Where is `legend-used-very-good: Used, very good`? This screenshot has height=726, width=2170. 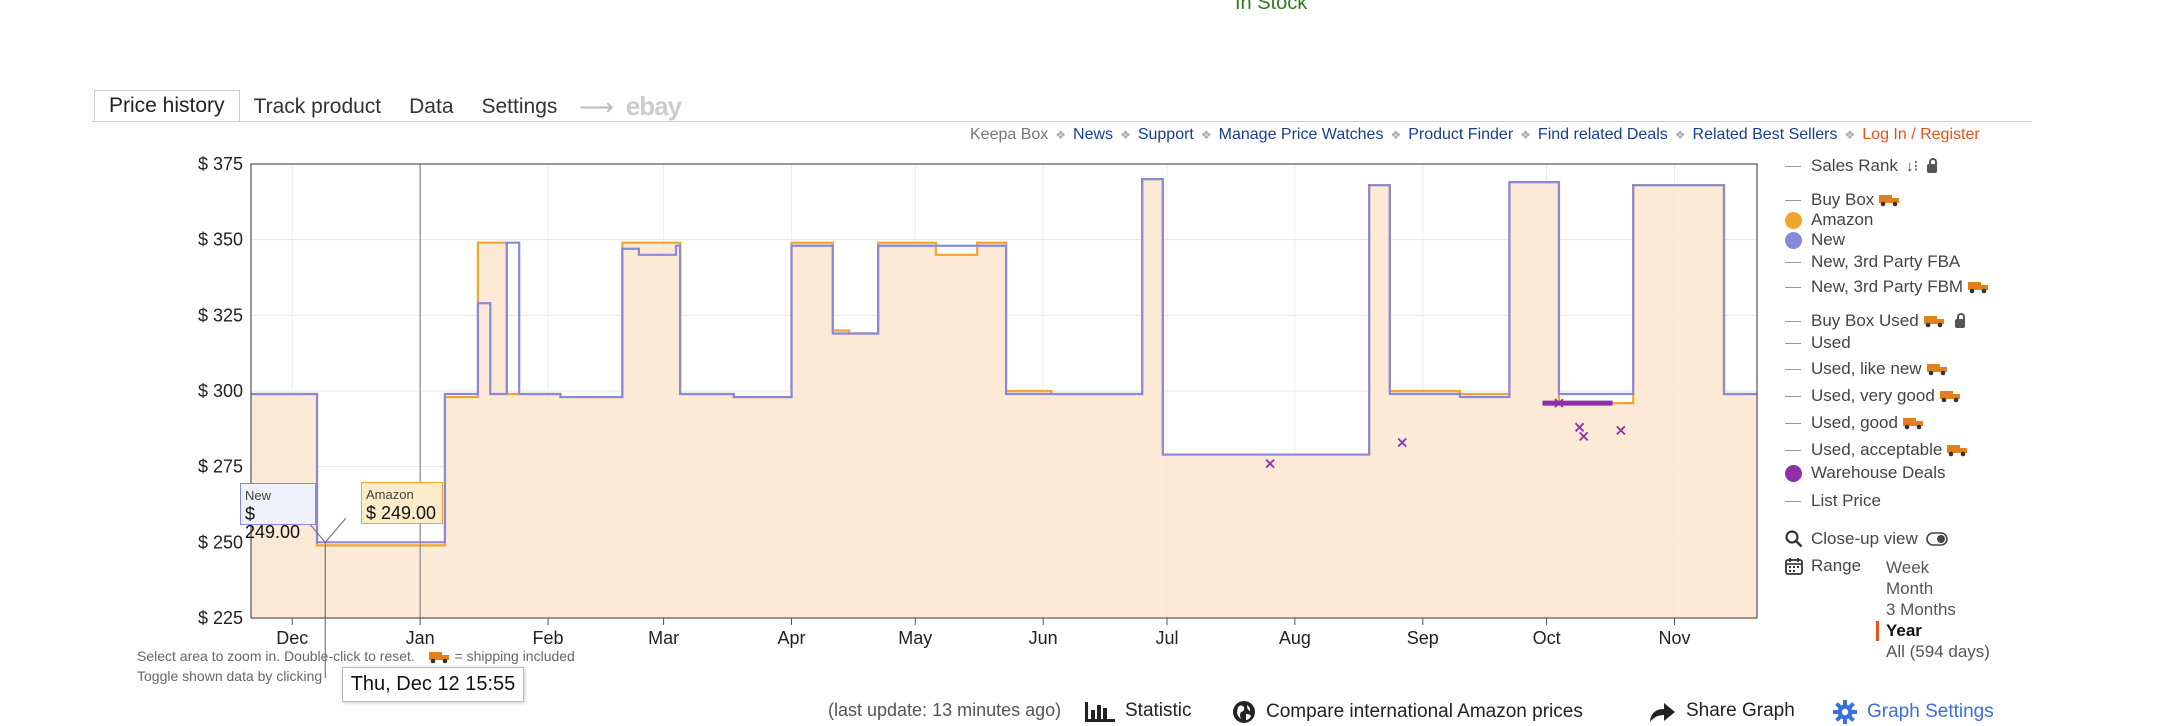
legend-used-very-good: Used, very good is located at coordinates (1873, 396).